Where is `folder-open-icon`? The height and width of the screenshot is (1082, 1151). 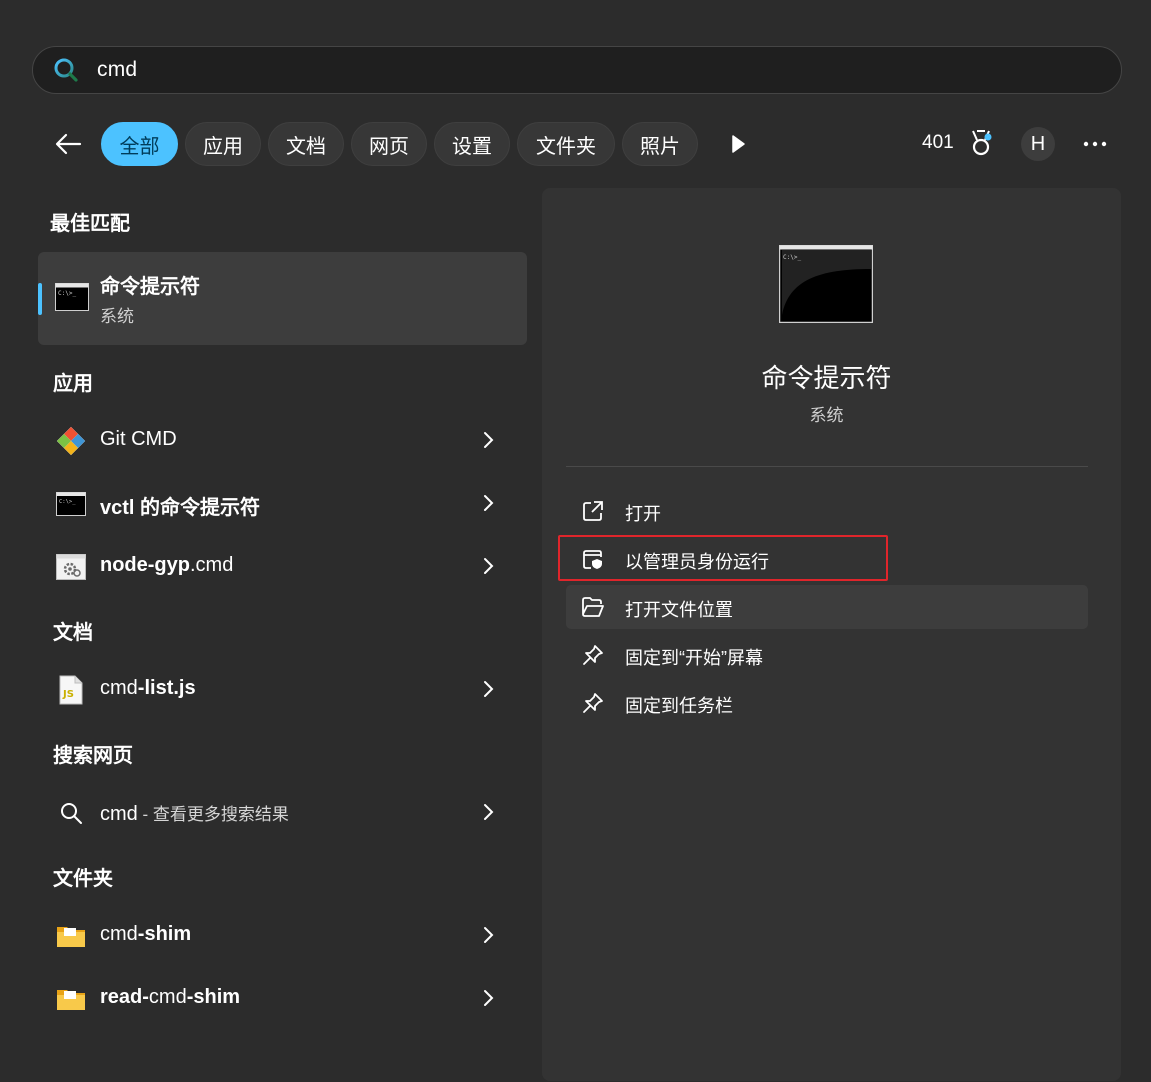
folder-open-icon is located at coordinates (593, 607).